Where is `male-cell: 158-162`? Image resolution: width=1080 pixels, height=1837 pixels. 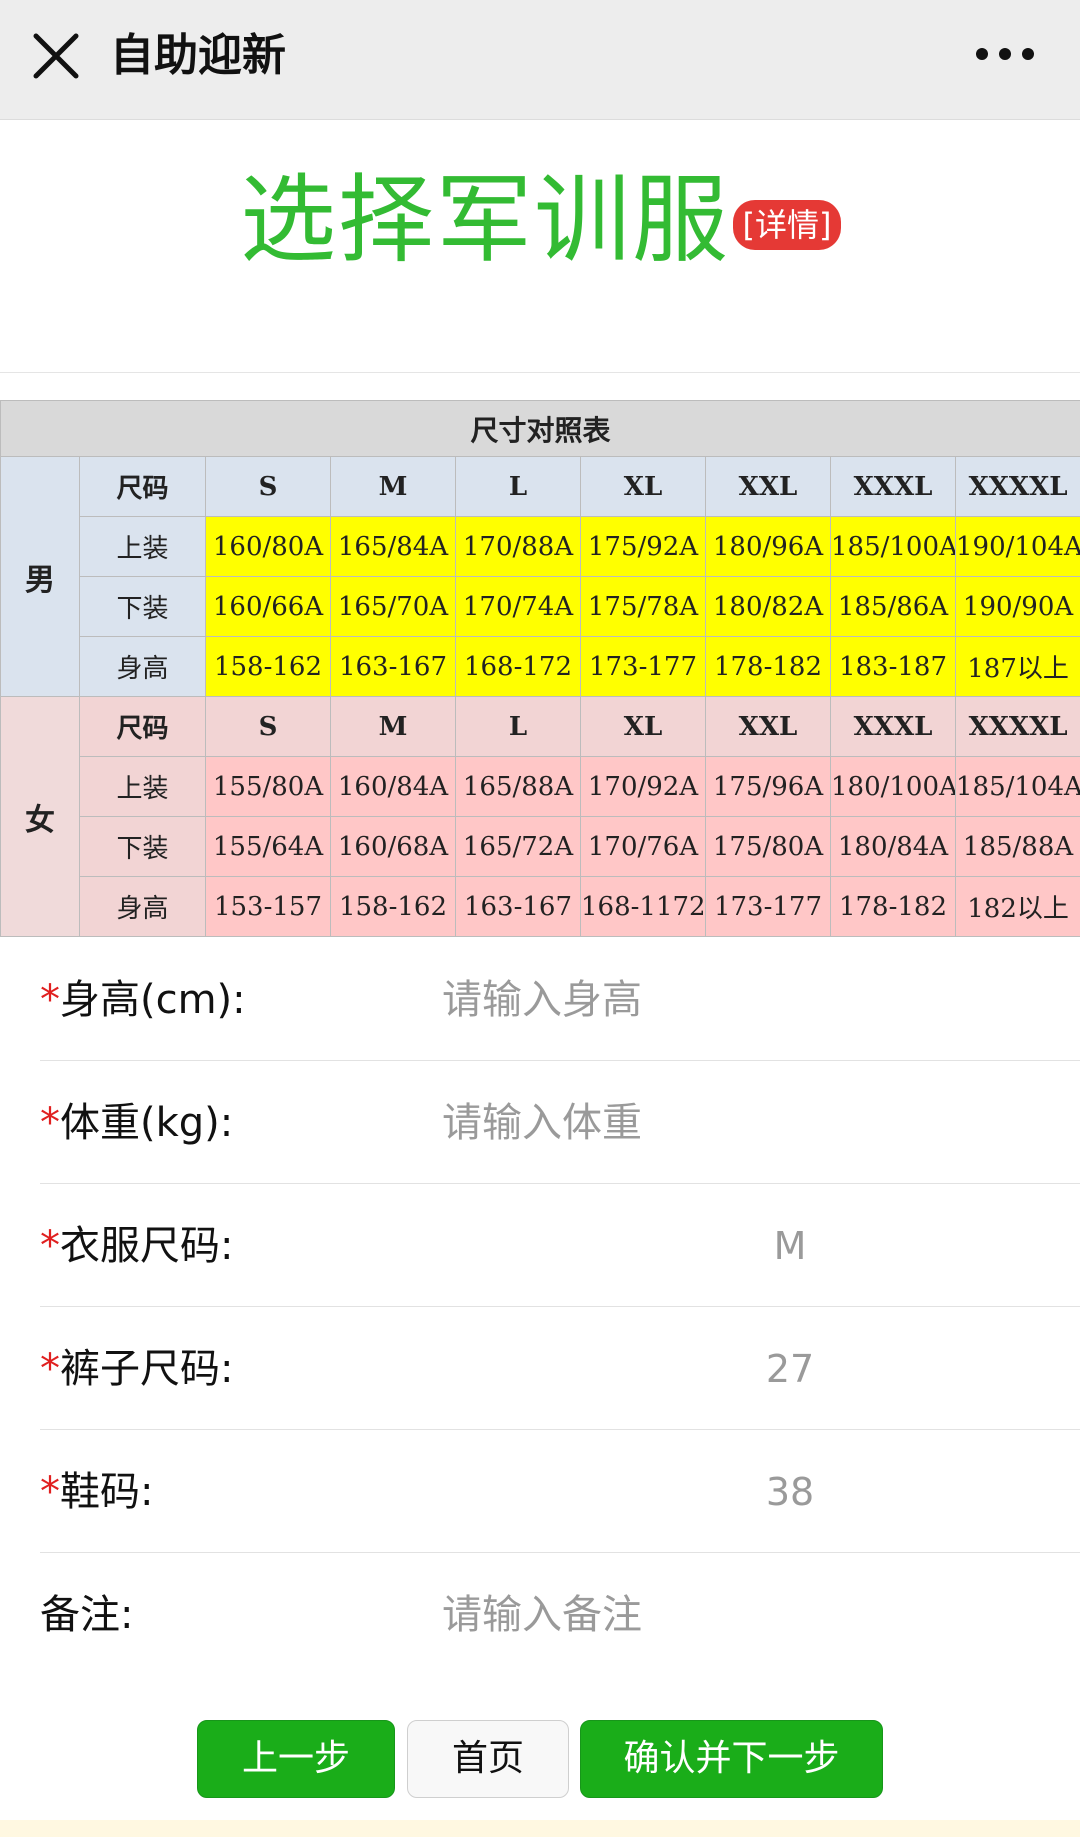
male-cell: 158-162 is located at coordinates (268, 666).